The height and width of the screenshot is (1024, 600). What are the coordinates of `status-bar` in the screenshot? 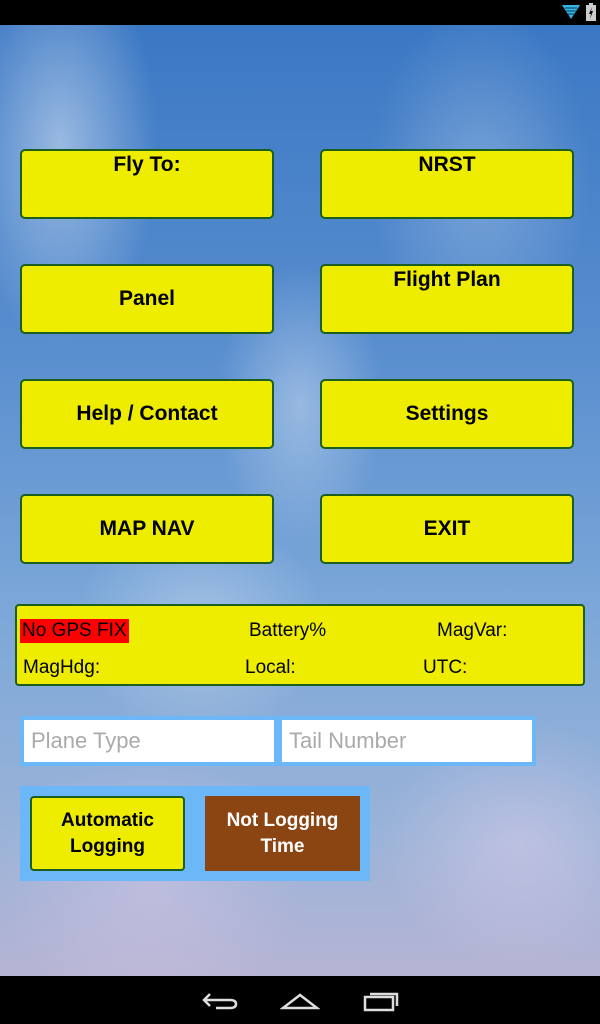 It's located at (300, 12).